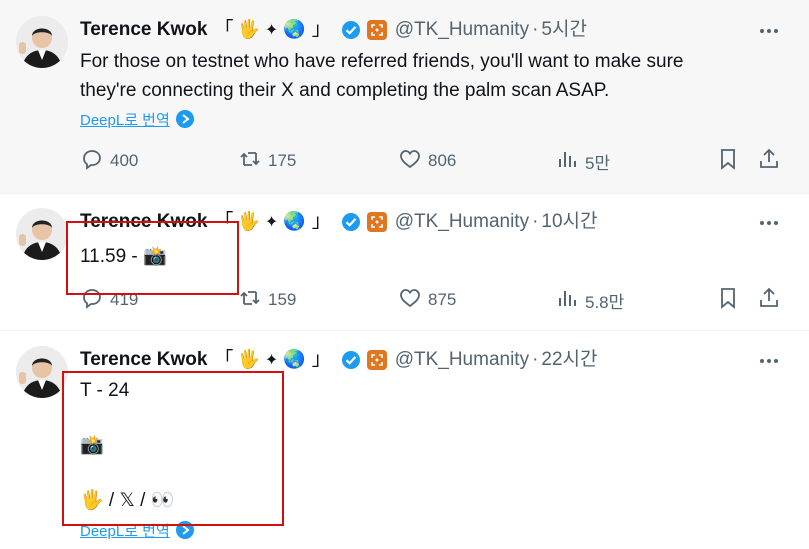  Describe the element at coordinates (569, 222) in the screenshot. I see `timestamp: 10시간` at that location.